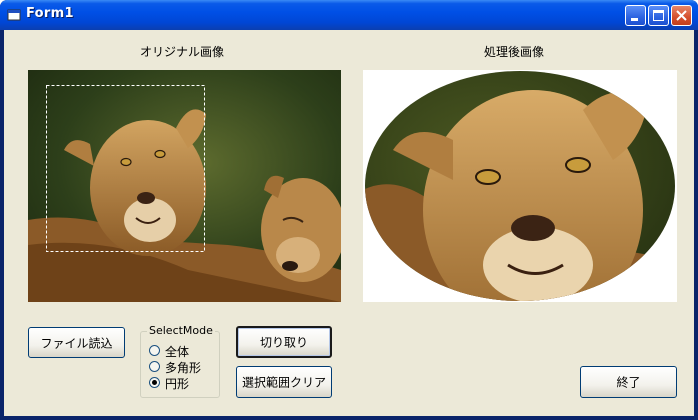 This screenshot has width=698, height=420. I want to click on clear-selection-button: 選択範囲クリア, so click(284, 382).